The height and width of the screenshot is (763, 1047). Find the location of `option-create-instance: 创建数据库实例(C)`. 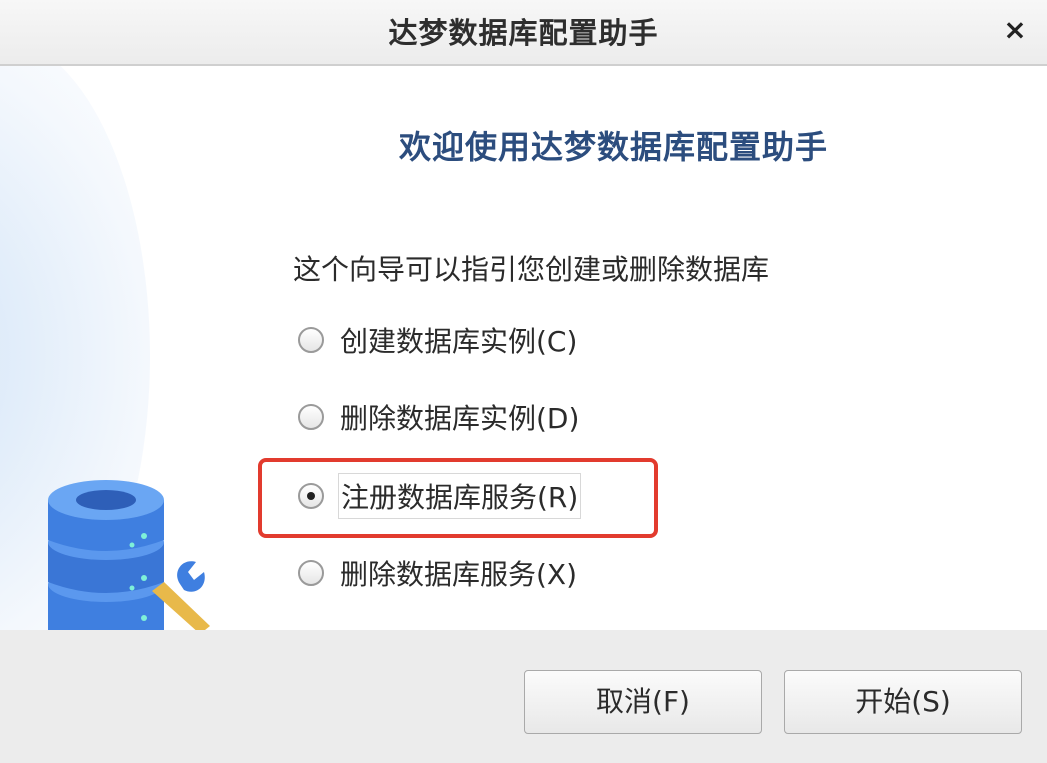

option-create-instance: 创建数据库实例(C) is located at coordinates (438, 340).